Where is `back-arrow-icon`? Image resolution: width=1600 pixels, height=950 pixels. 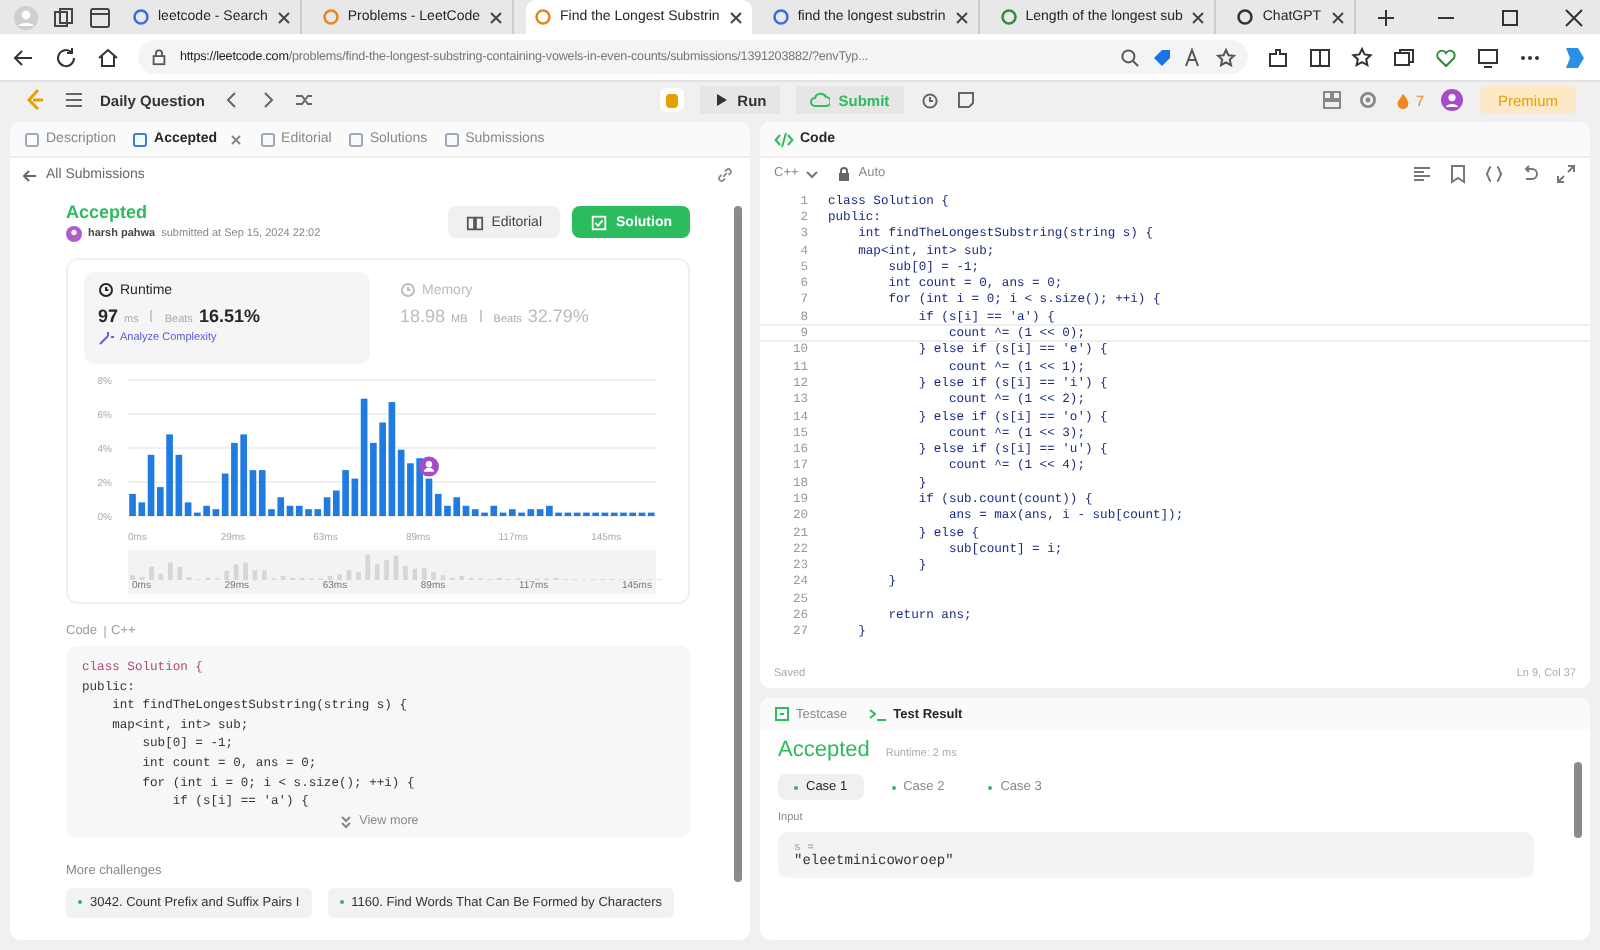
back-arrow-icon is located at coordinates (30, 175).